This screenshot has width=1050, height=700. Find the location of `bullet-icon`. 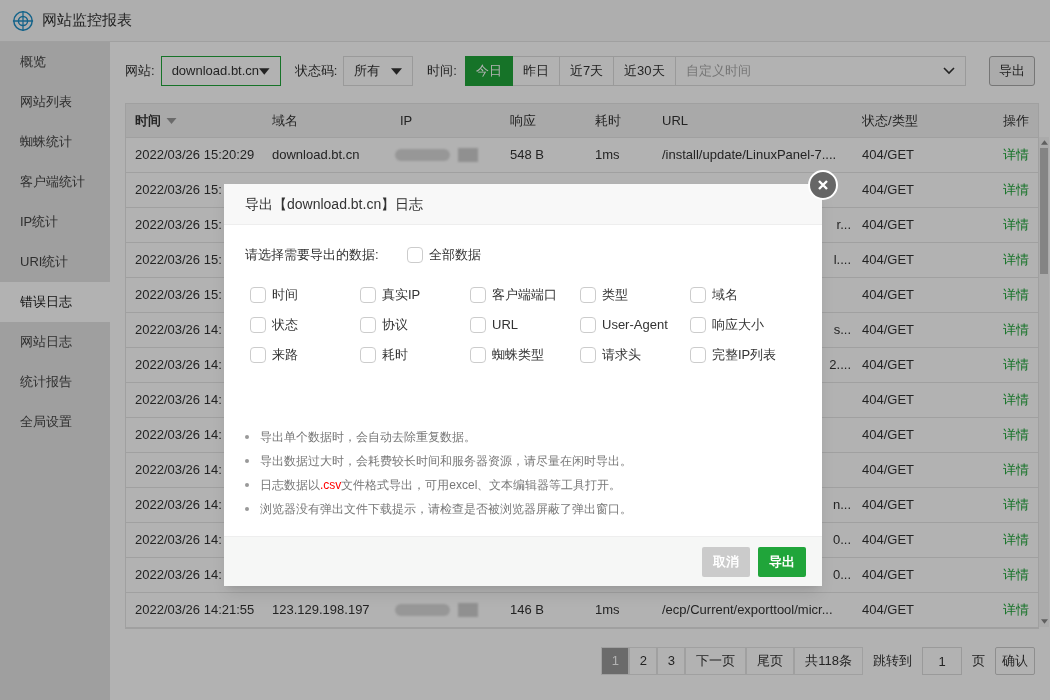

bullet-icon is located at coordinates (247, 485).